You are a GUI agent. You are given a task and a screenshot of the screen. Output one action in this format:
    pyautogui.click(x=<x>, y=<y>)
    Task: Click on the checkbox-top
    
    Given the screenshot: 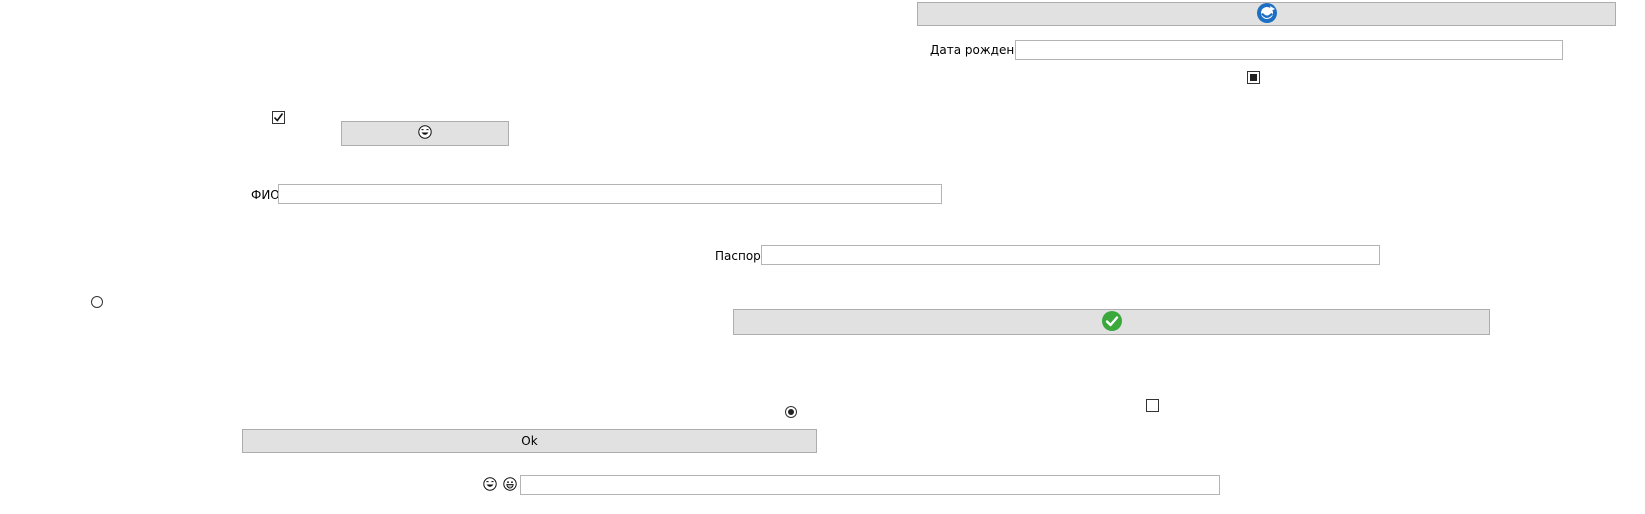 What is the action you would take?
    pyautogui.click(x=1253, y=77)
    